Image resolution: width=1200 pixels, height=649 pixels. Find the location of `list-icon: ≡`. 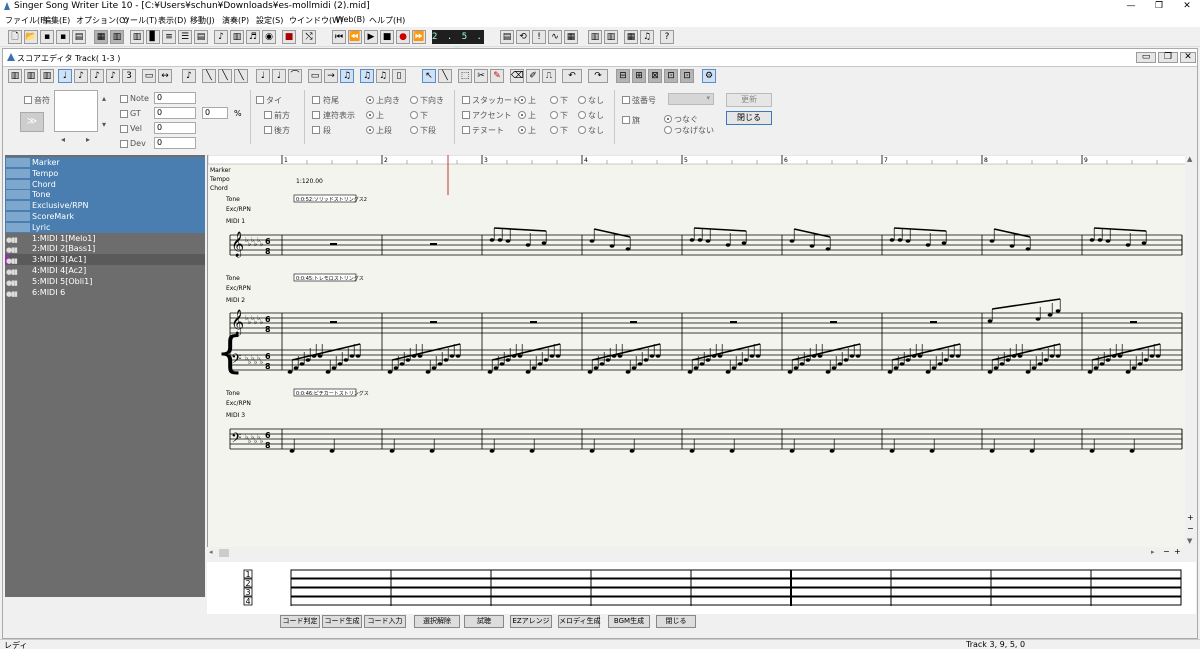

list-icon: ≡ is located at coordinates (169, 37).